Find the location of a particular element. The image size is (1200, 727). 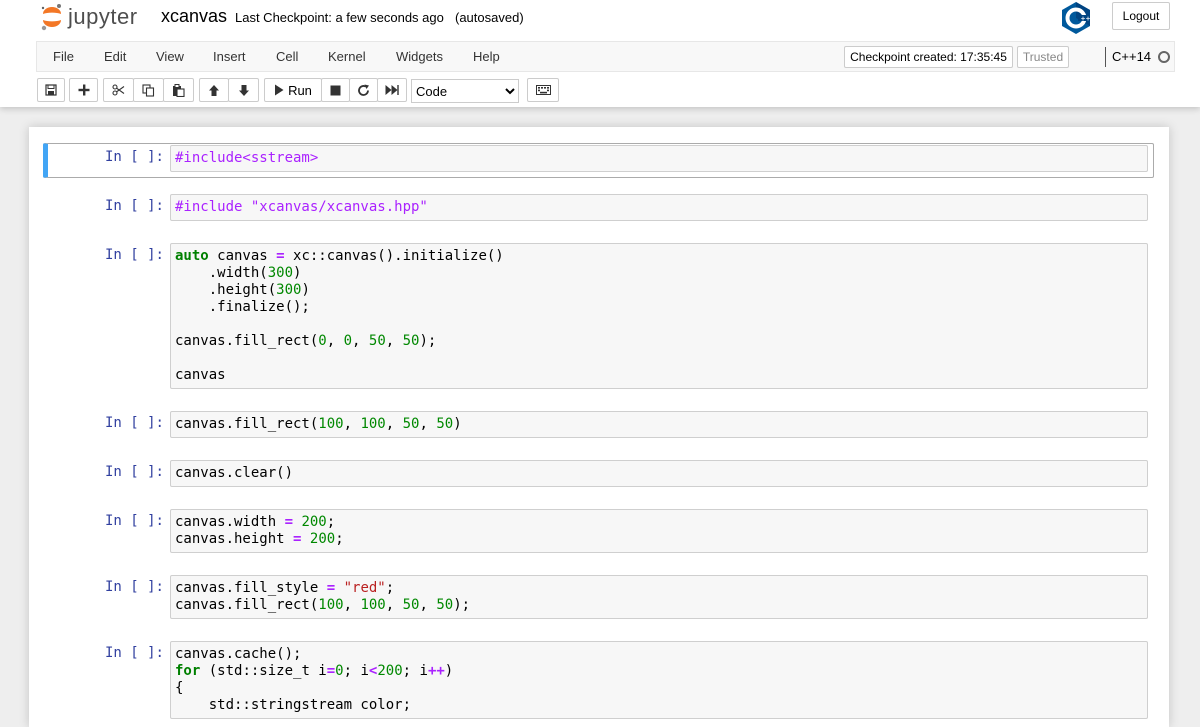

plus-icon is located at coordinates (83, 90).